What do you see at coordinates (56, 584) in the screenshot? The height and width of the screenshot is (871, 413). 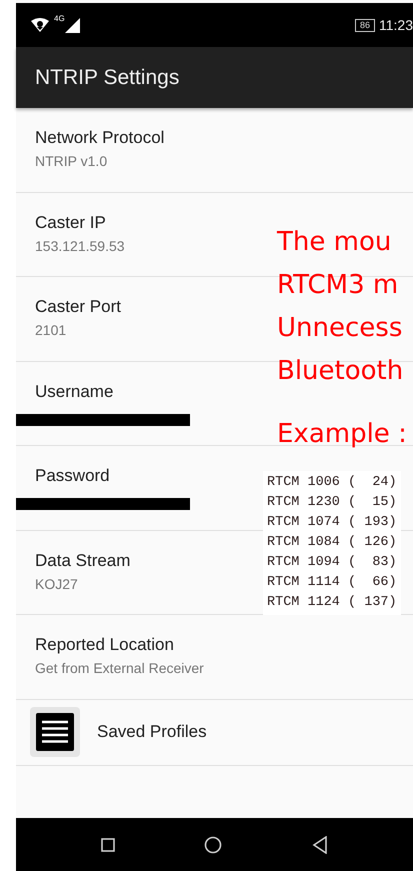 I see `setting-value: KOJ27` at bounding box center [56, 584].